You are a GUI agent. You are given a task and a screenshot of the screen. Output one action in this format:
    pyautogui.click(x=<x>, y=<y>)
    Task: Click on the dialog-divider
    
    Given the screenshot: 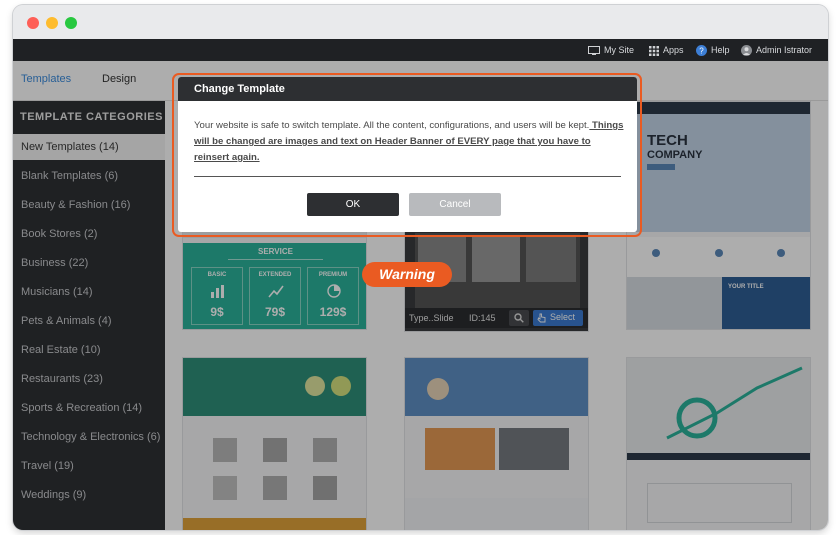 What is the action you would take?
    pyautogui.click(x=407, y=176)
    